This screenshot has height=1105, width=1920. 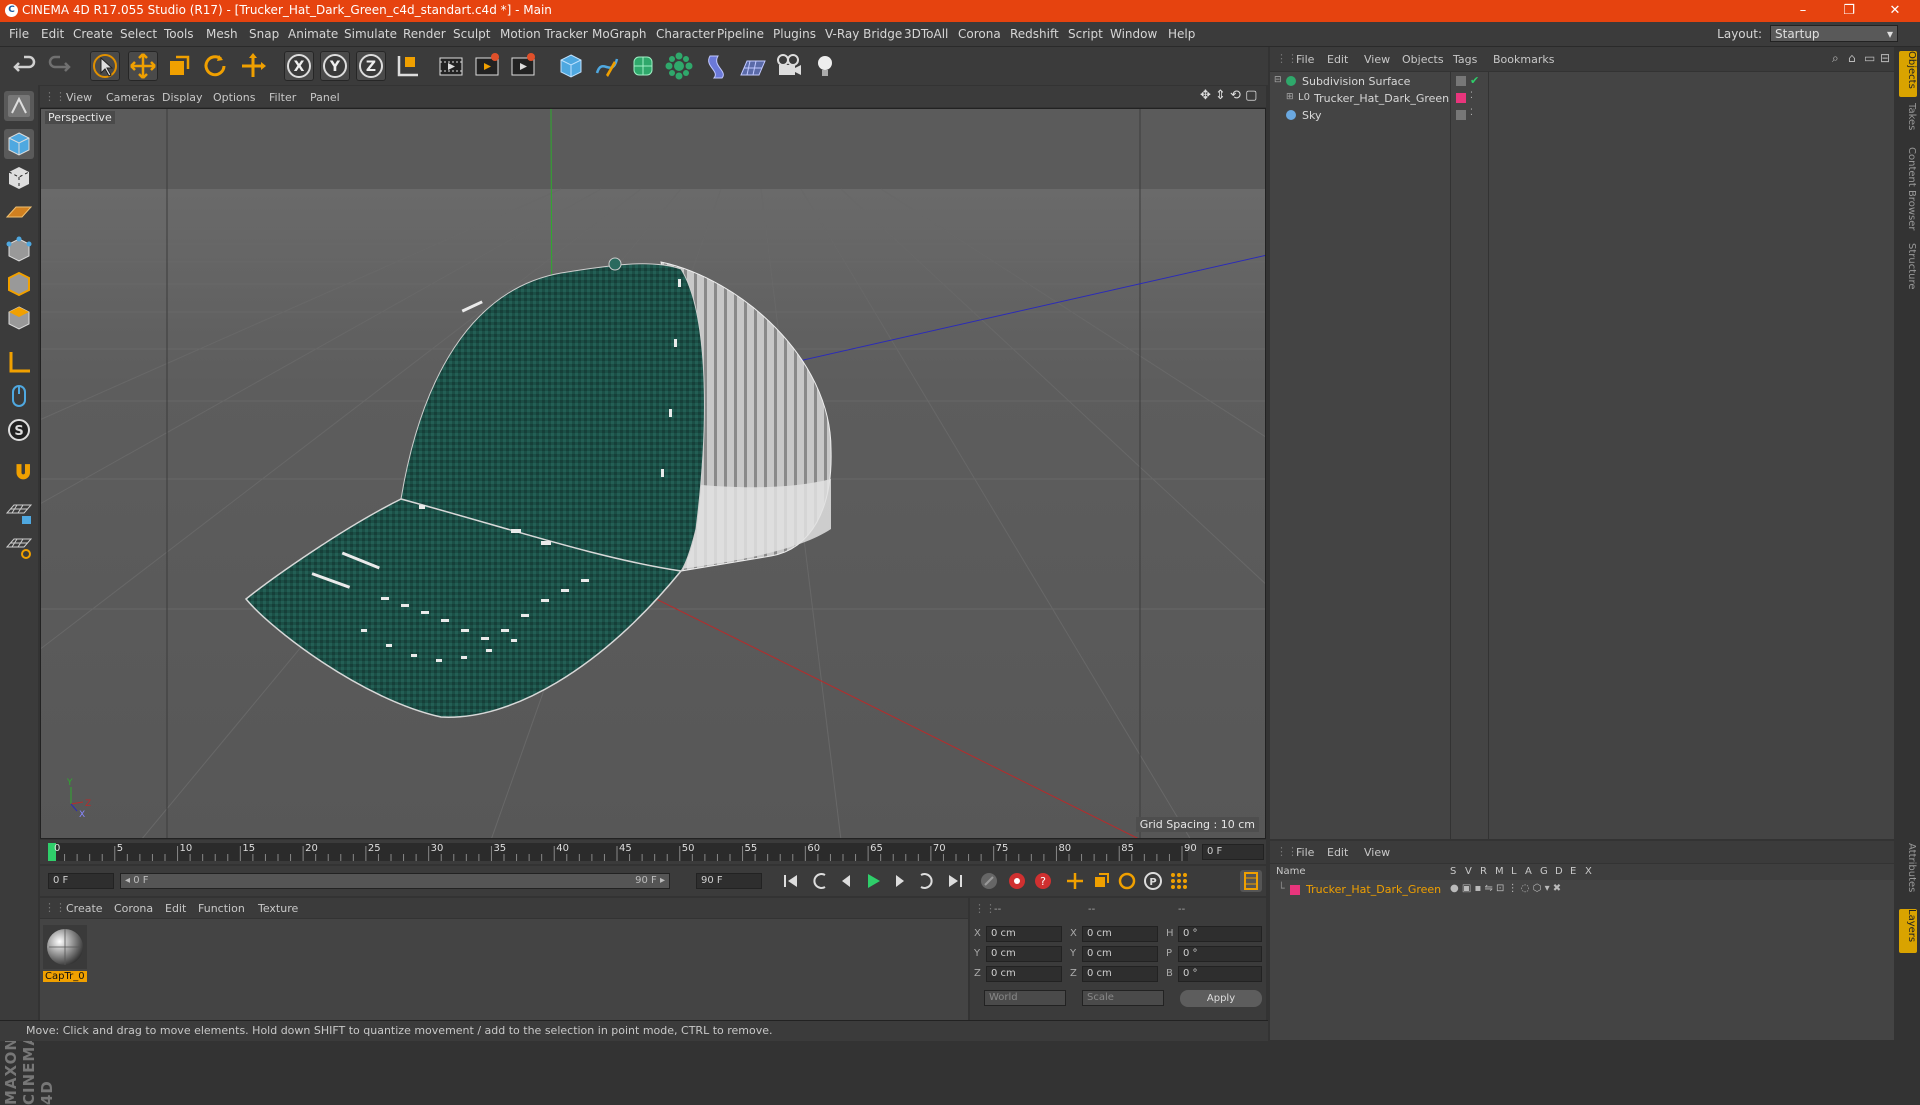 What do you see at coordinates (1908, 192) in the screenshot?
I see `tab-content-browser: Content Browser` at bounding box center [1908, 192].